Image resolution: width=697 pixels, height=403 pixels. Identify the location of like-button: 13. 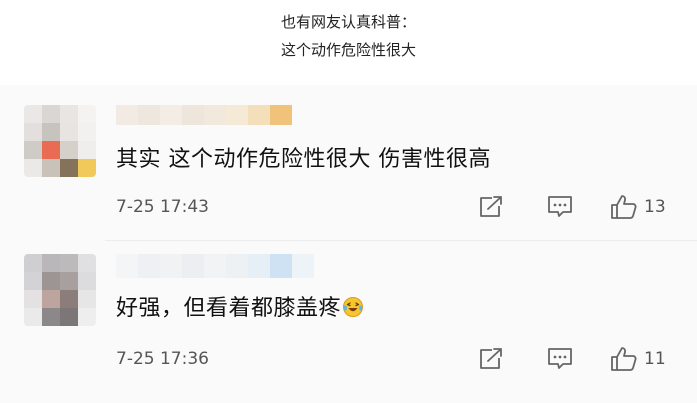
(638, 207).